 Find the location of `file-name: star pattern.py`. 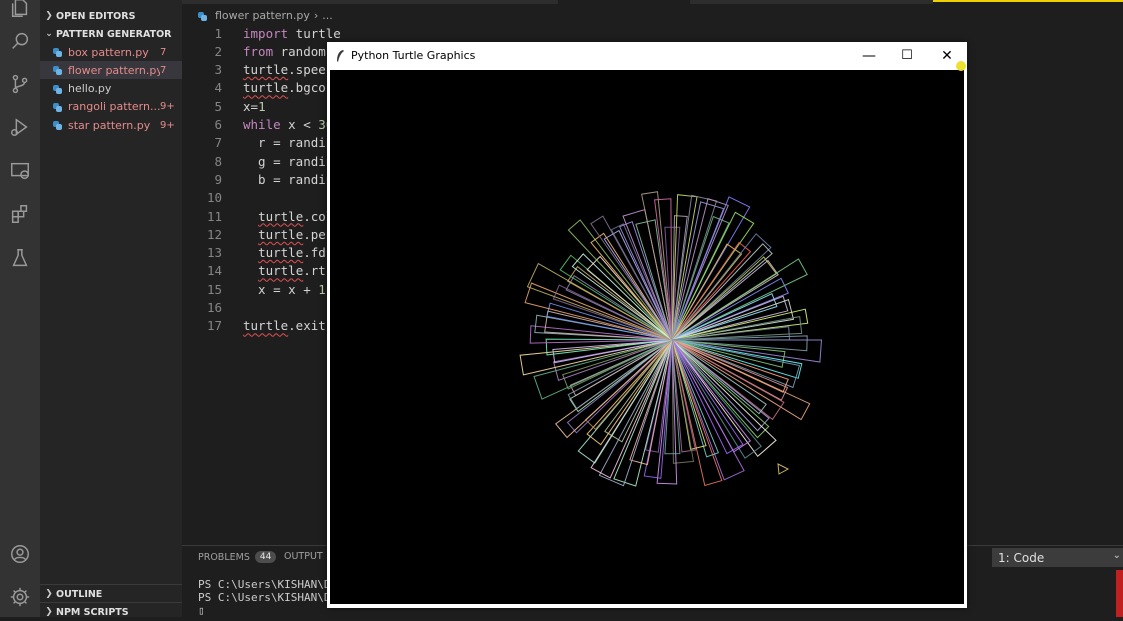

file-name: star pattern.py is located at coordinates (109, 125).